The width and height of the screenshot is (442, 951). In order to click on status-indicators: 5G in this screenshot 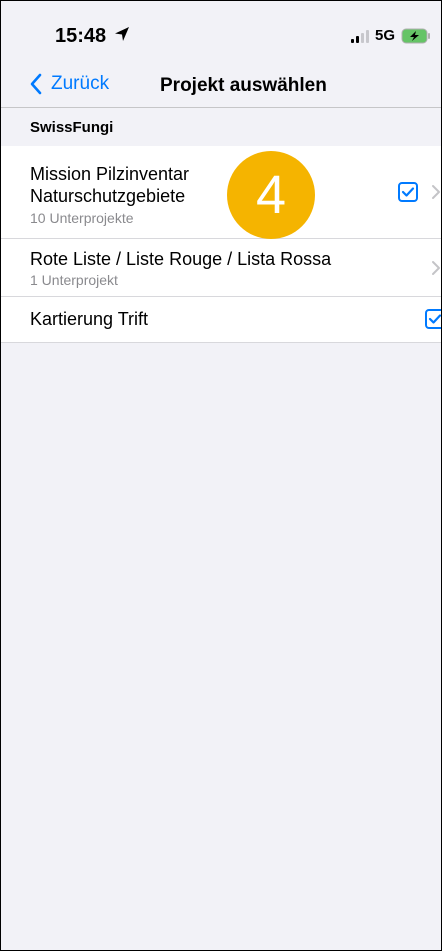, I will do `click(390, 35)`.